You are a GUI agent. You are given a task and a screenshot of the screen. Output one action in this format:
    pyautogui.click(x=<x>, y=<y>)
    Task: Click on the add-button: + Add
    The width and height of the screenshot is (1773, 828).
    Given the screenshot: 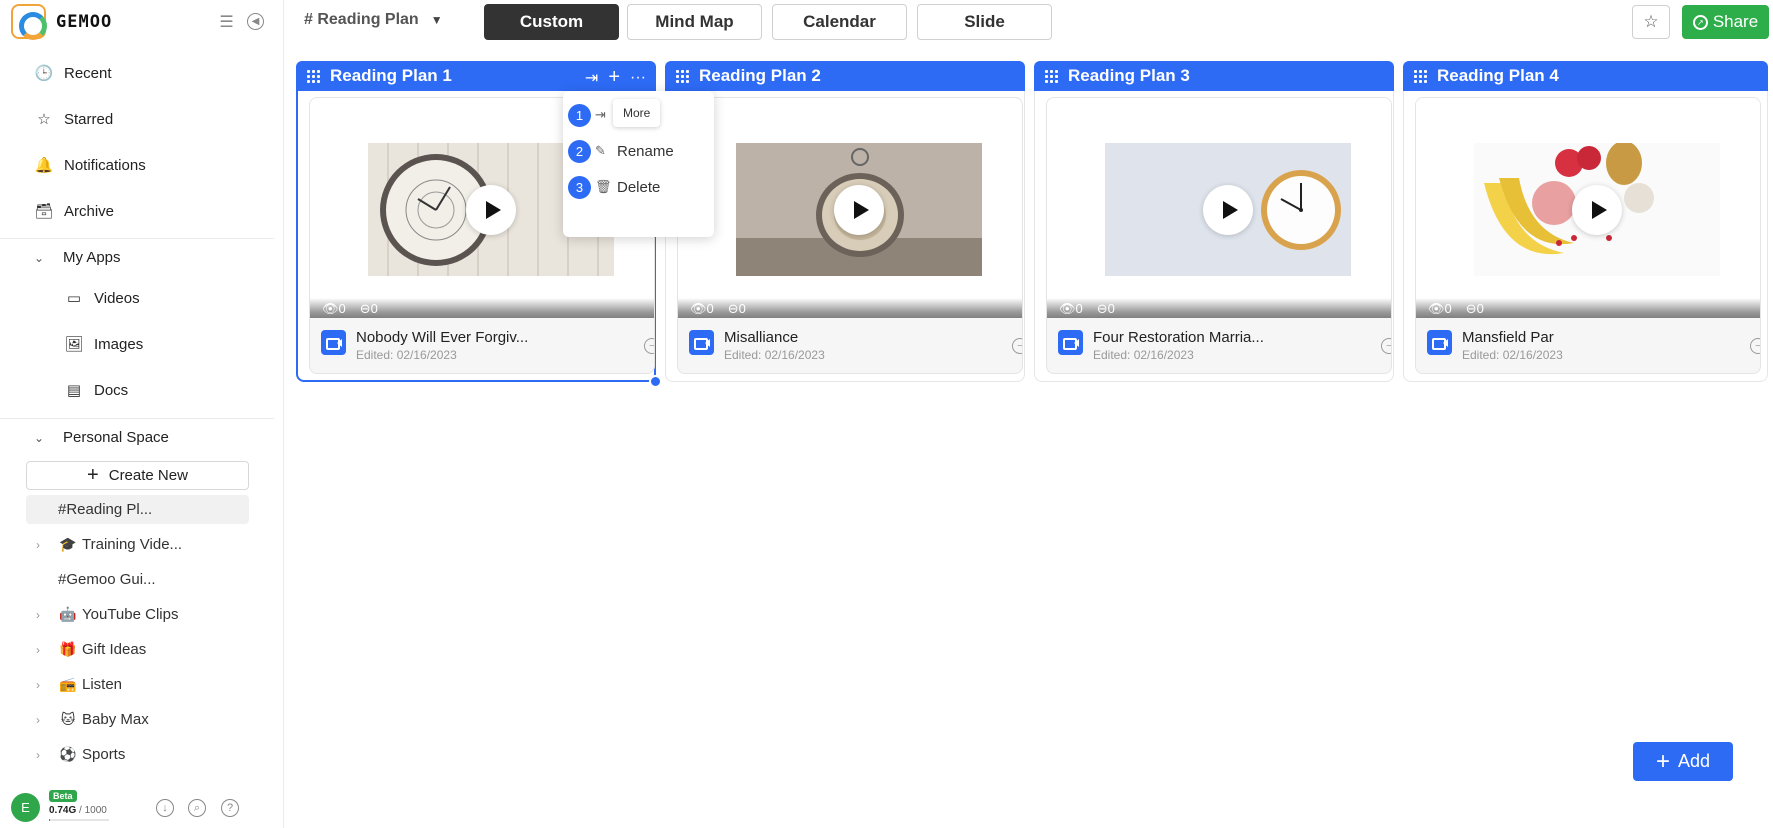 What is the action you would take?
    pyautogui.click(x=1683, y=761)
    